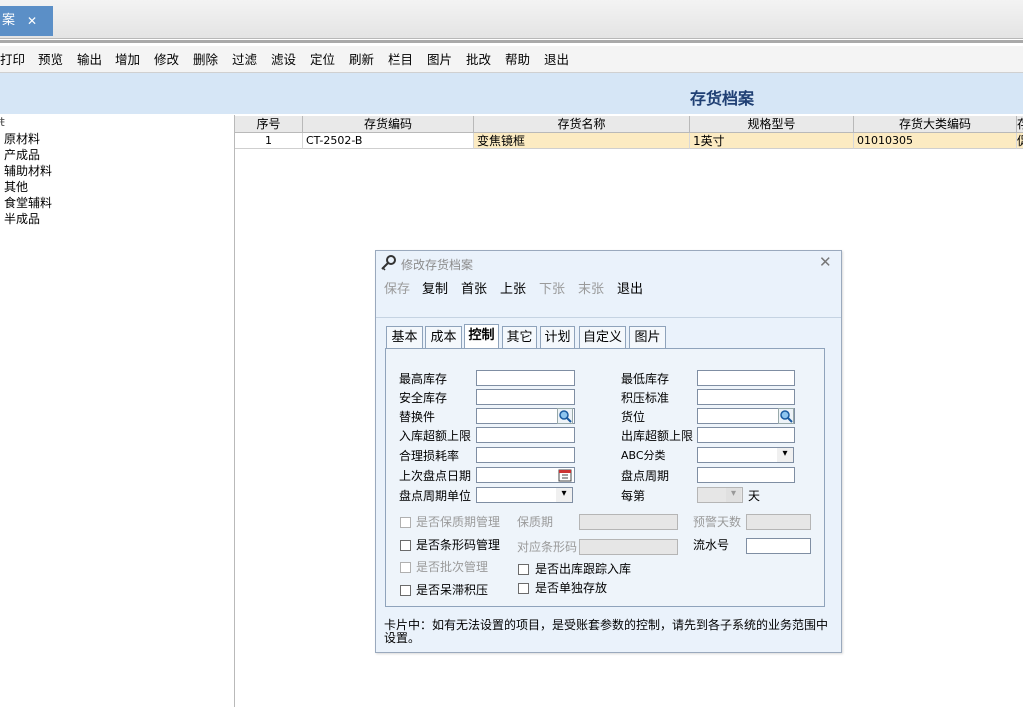 This screenshot has height=707, width=1023. I want to click on abc-class-label: ABC分类, so click(643, 455).